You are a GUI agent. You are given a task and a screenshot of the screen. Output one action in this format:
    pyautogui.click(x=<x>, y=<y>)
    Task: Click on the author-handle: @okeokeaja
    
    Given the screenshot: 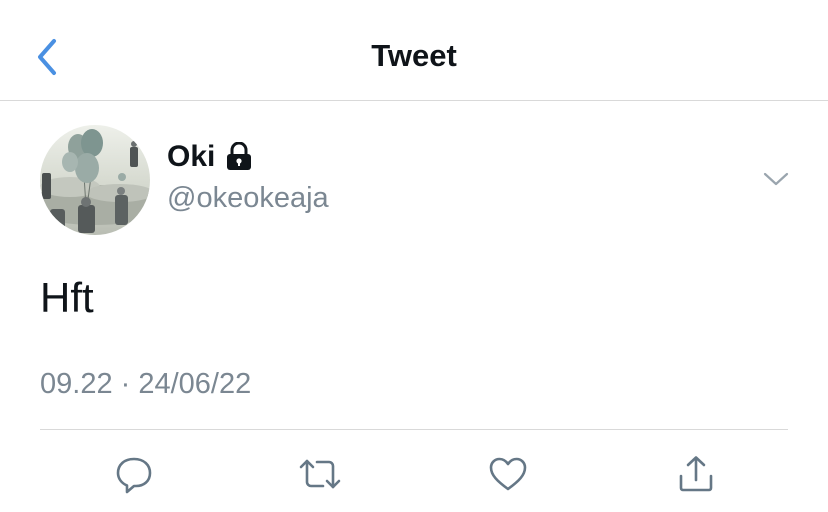 What is the action you would take?
    pyautogui.click(x=248, y=198)
    